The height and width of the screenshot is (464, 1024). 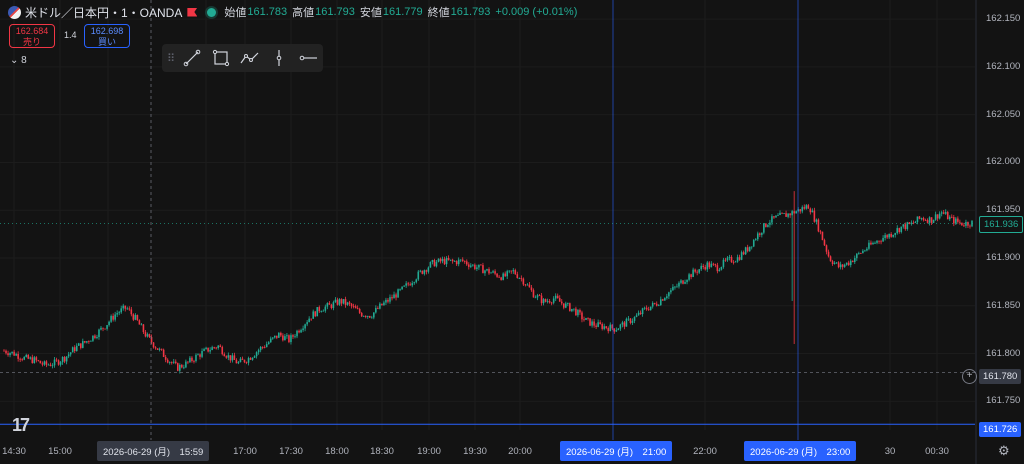 What do you see at coordinates (192, 58) in the screenshot?
I see `trend-line-icon` at bounding box center [192, 58].